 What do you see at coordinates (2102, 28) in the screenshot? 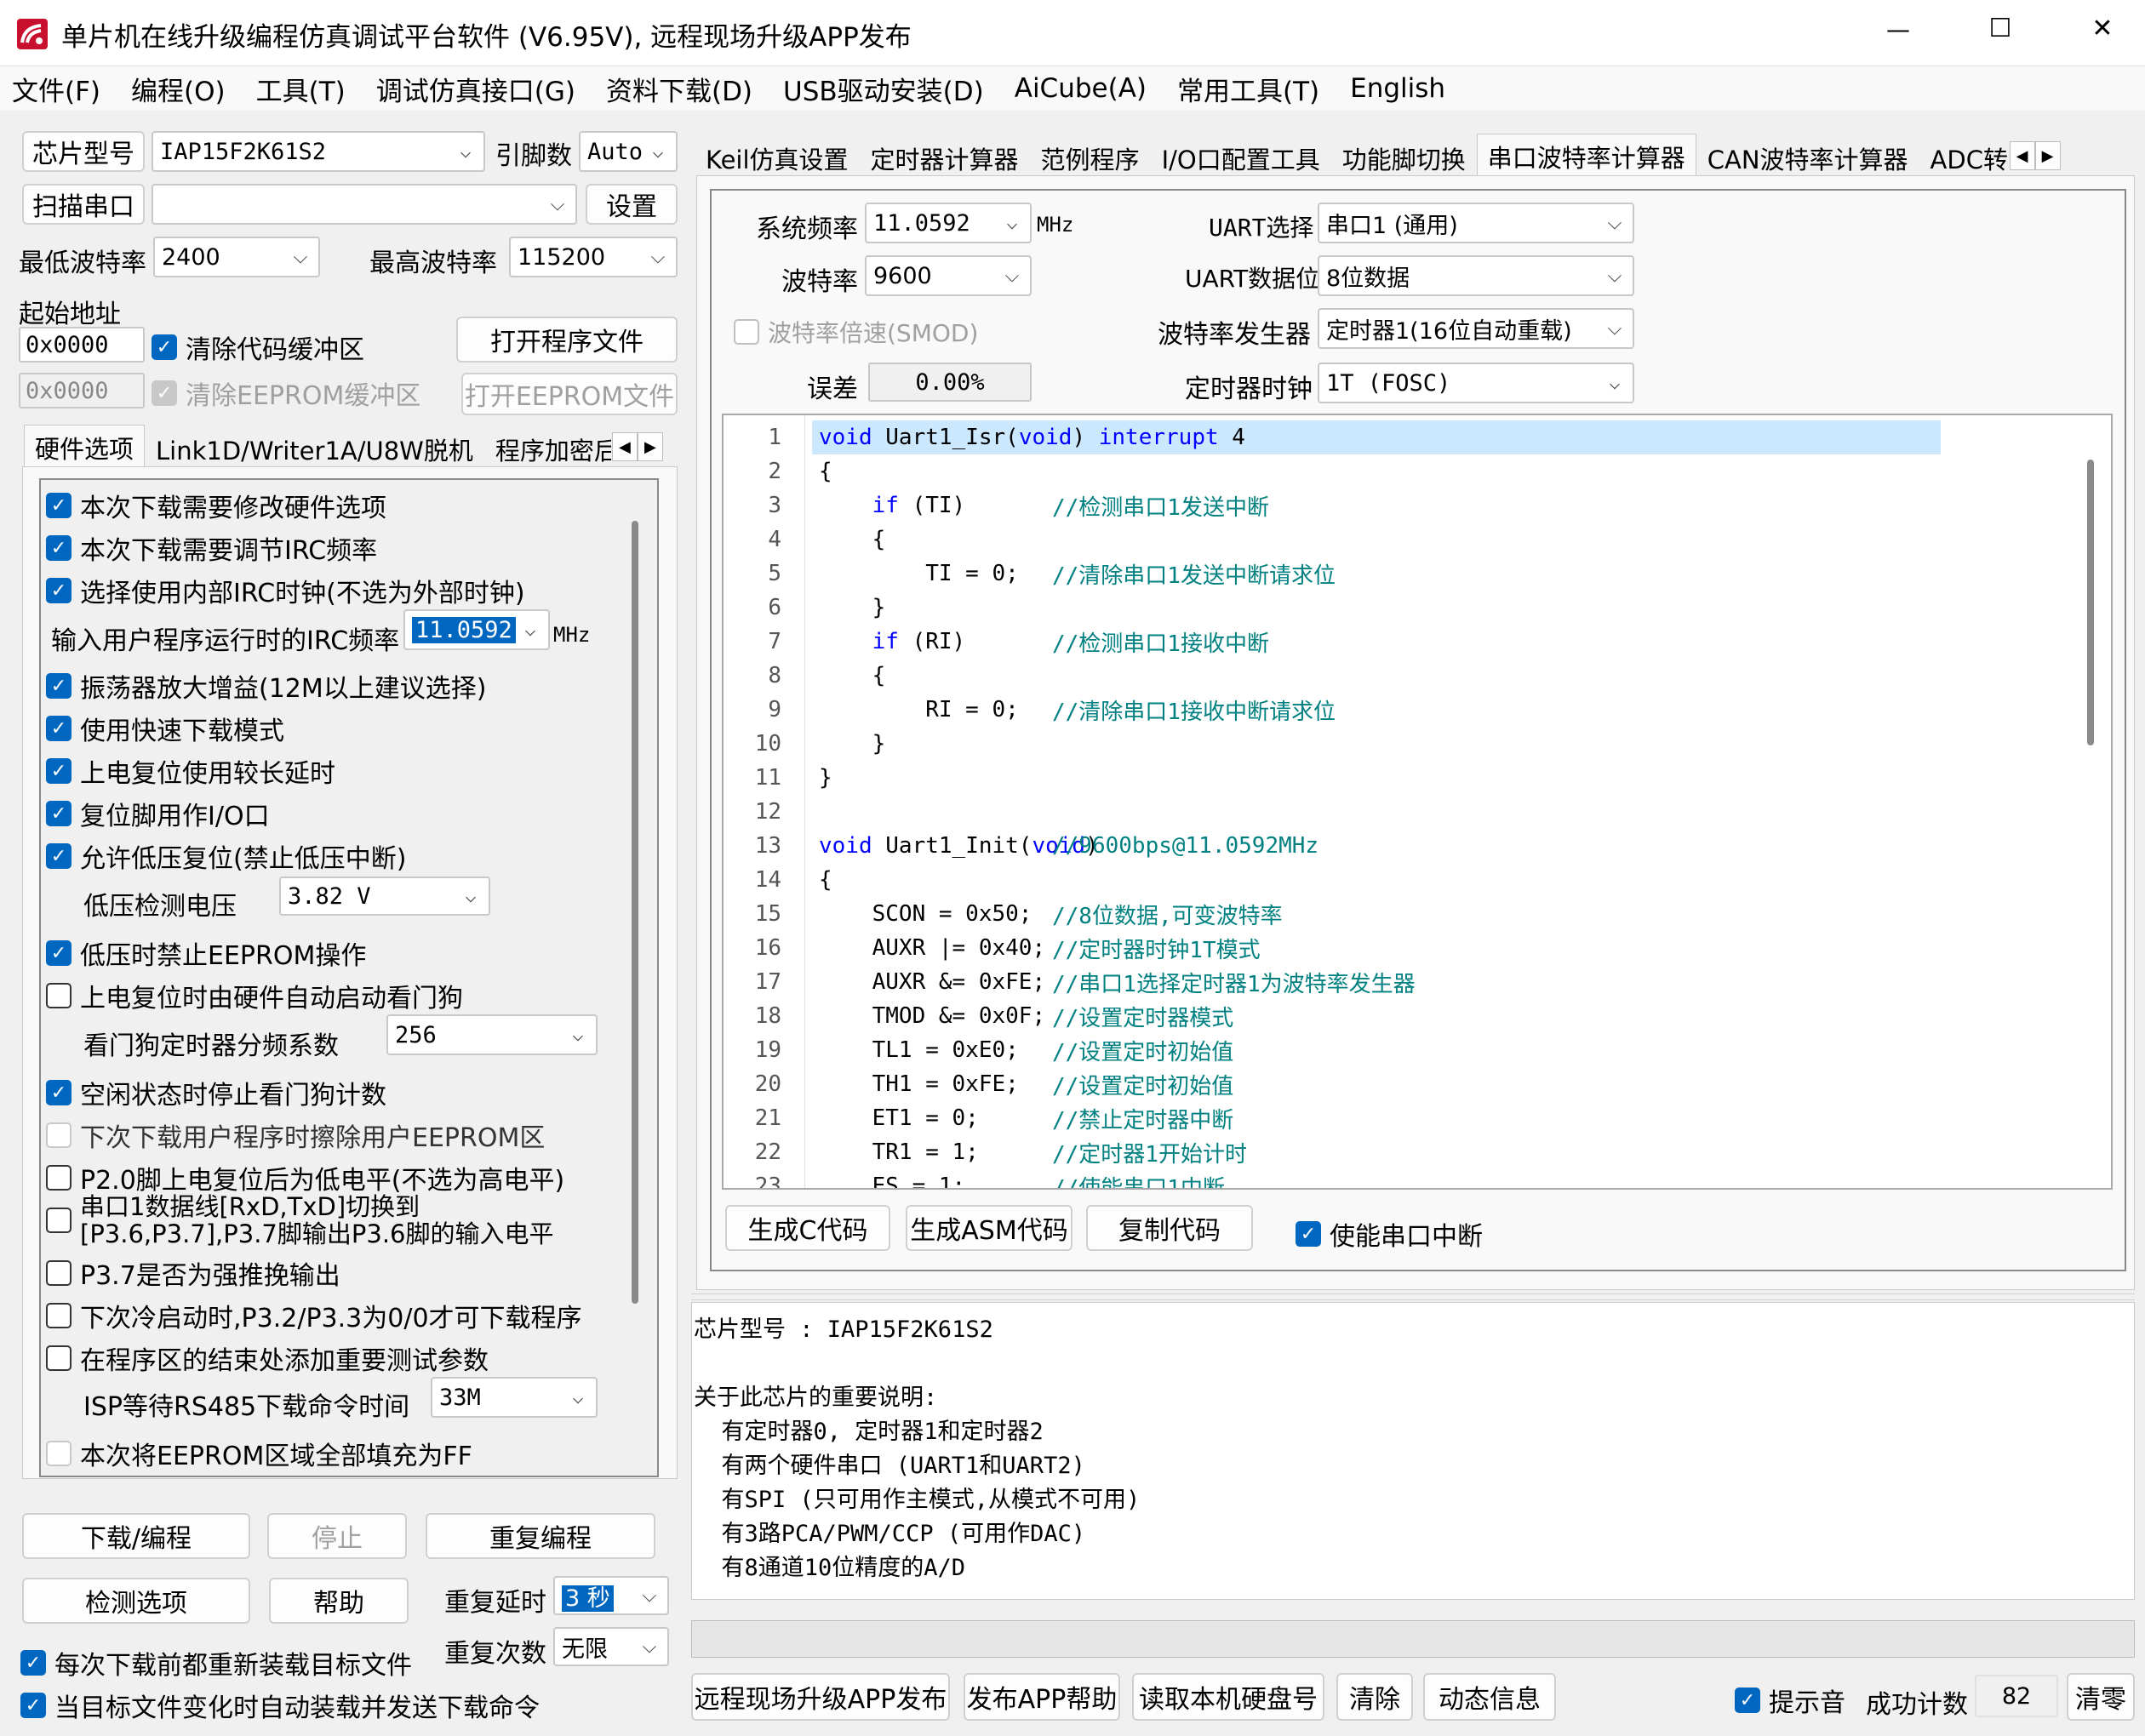
I see `close-button: ✕` at bounding box center [2102, 28].